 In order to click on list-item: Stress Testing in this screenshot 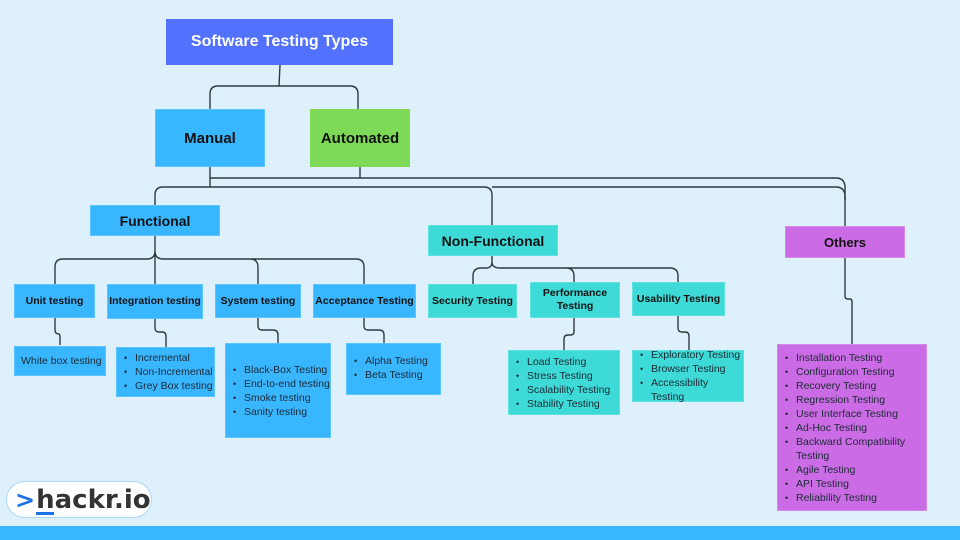, I will do `click(563, 376)`.